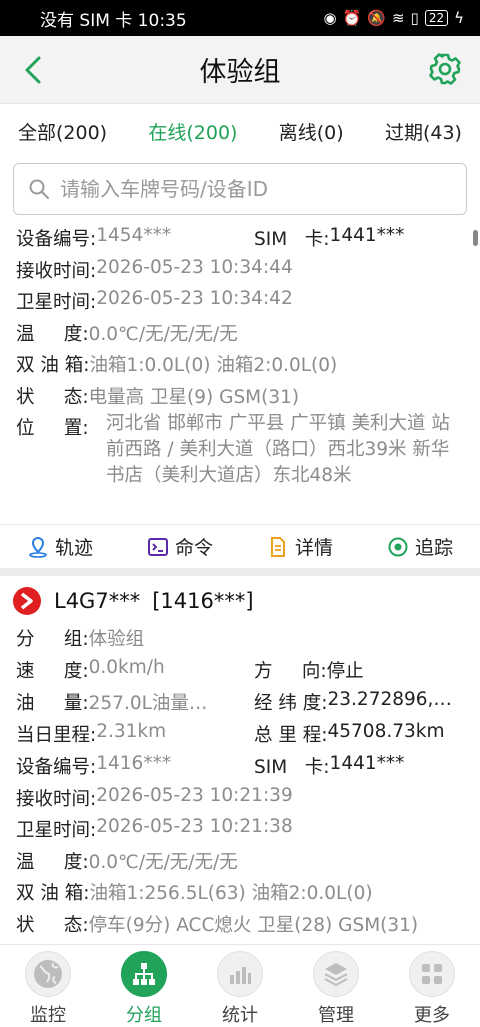  What do you see at coordinates (192, 131) in the screenshot?
I see `tab-online: 在线(200)` at bounding box center [192, 131].